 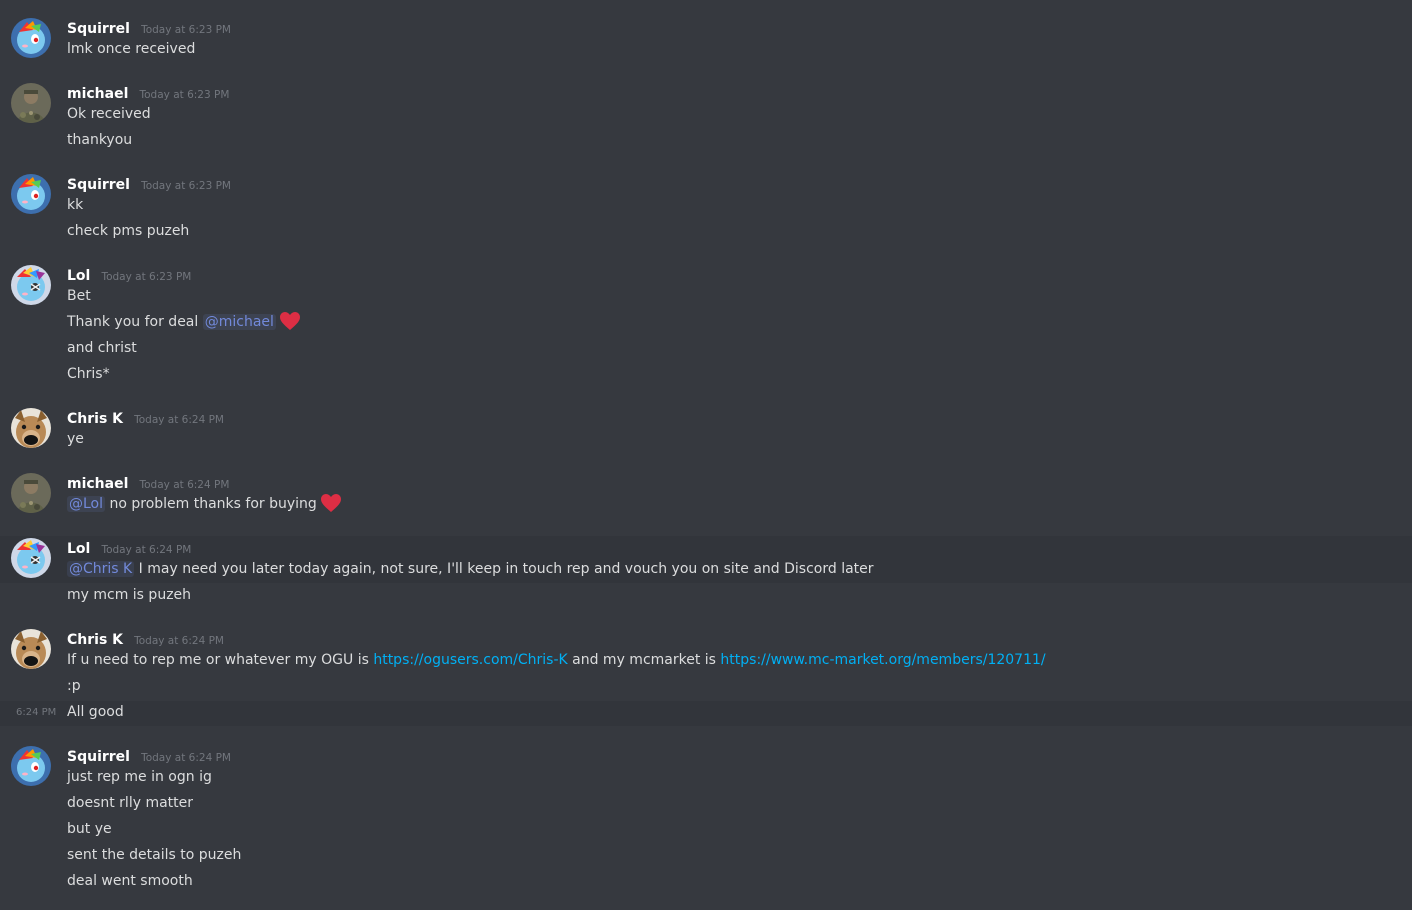 What do you see at coordinates (75, 439) in the screenshot?
I see `message-text: ye` at bounding box center [75, 439].